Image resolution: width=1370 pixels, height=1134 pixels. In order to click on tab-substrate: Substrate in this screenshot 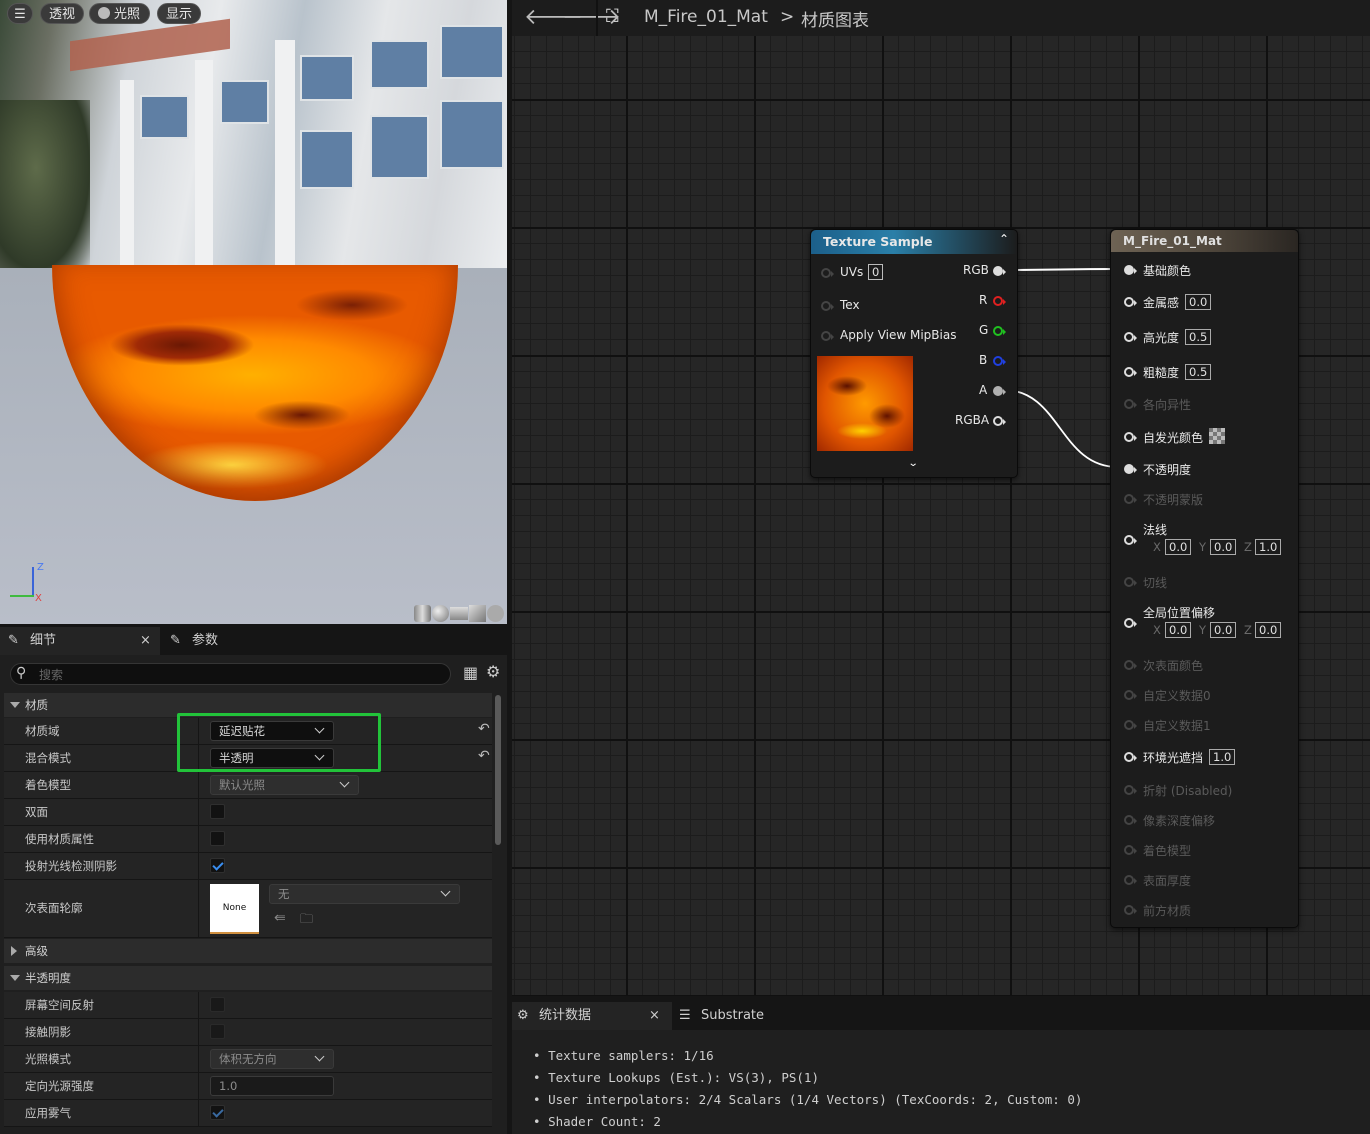, I will do `click(732, 1016)`.